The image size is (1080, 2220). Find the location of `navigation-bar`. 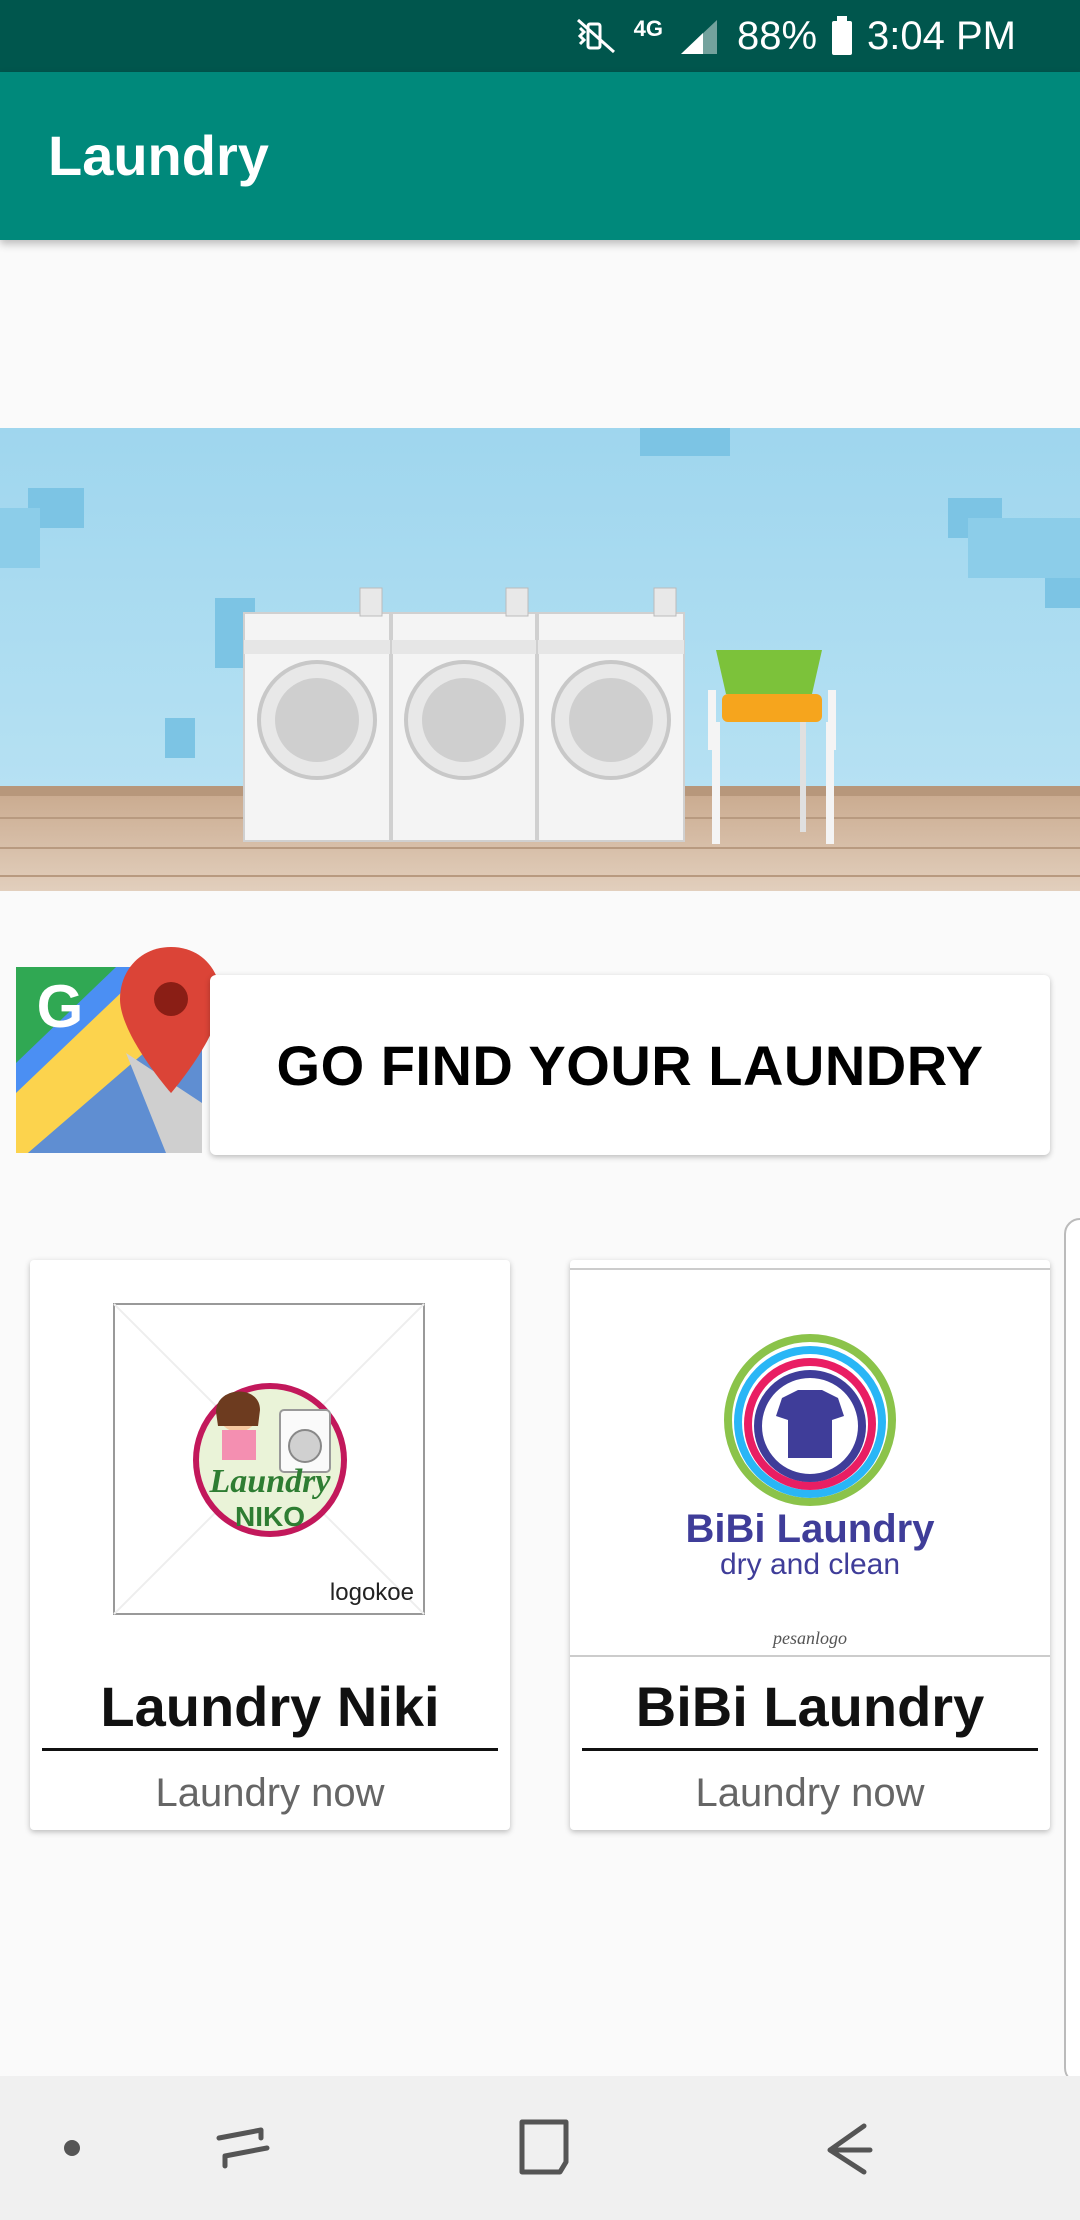

navigation-bar is located at coordinates (540, 2148).